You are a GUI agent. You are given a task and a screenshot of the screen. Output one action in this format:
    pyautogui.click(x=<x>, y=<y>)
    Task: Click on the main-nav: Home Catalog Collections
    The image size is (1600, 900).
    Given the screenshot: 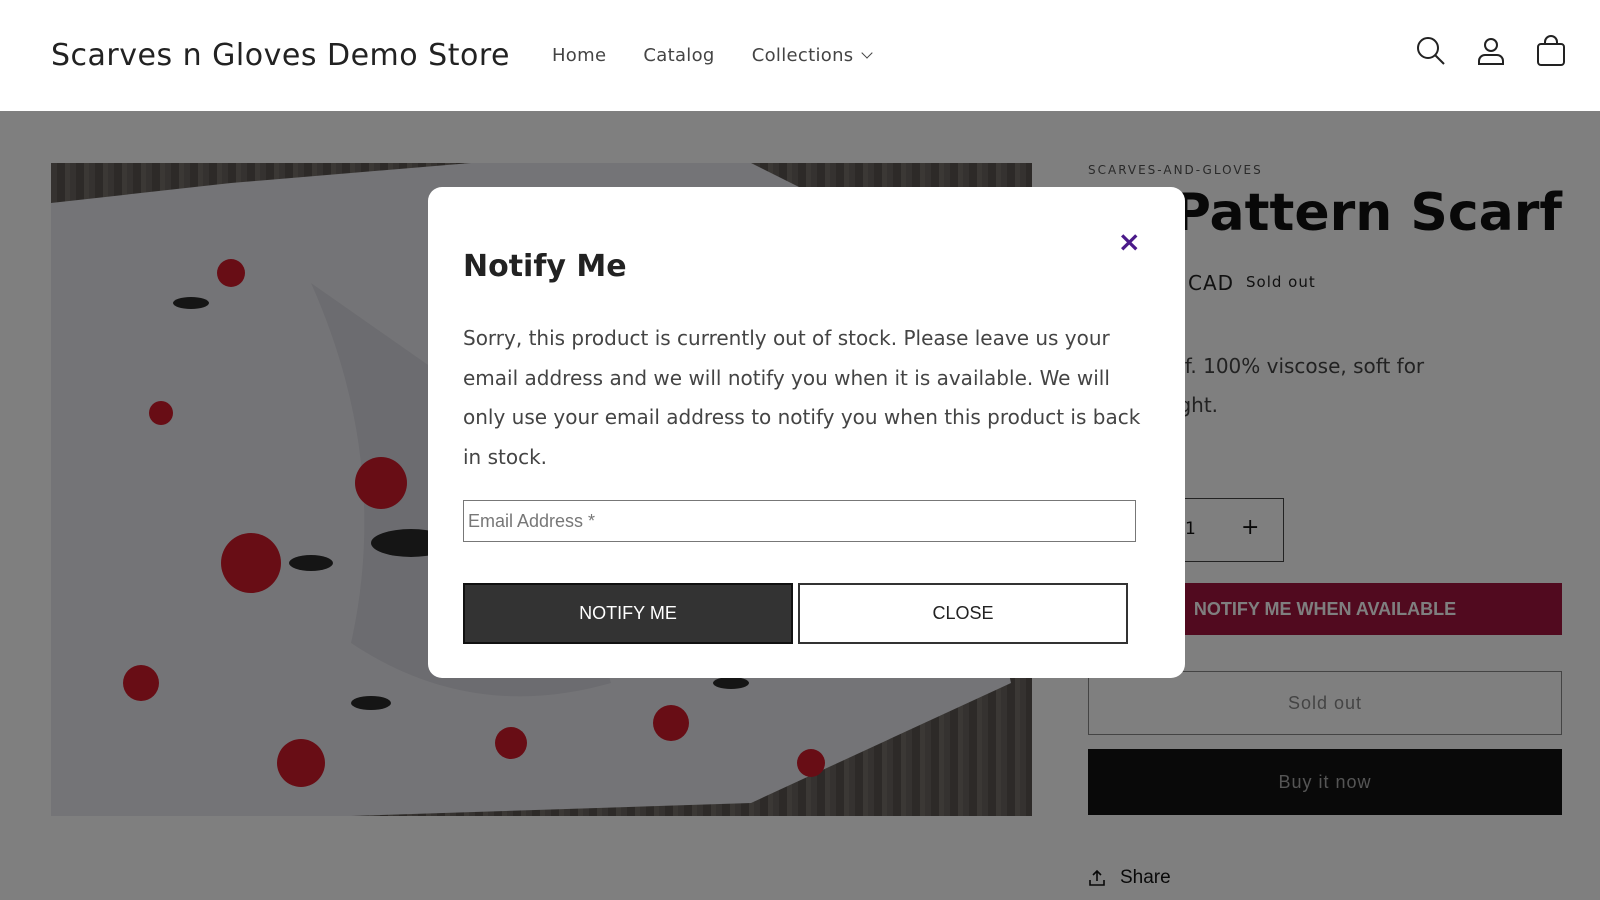 What is the action you would take?
    pyautogui.click(x=728, y=55)
    